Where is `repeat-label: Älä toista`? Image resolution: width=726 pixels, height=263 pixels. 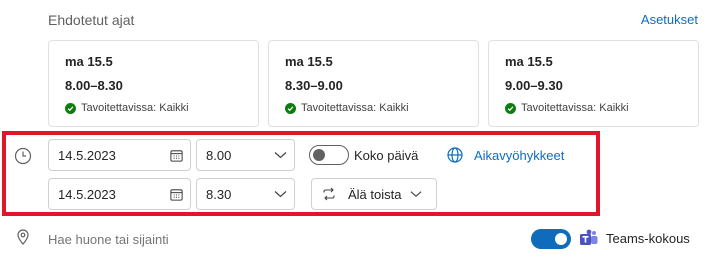 repeat-label: Älä toista is located at coordinates (375, 194).